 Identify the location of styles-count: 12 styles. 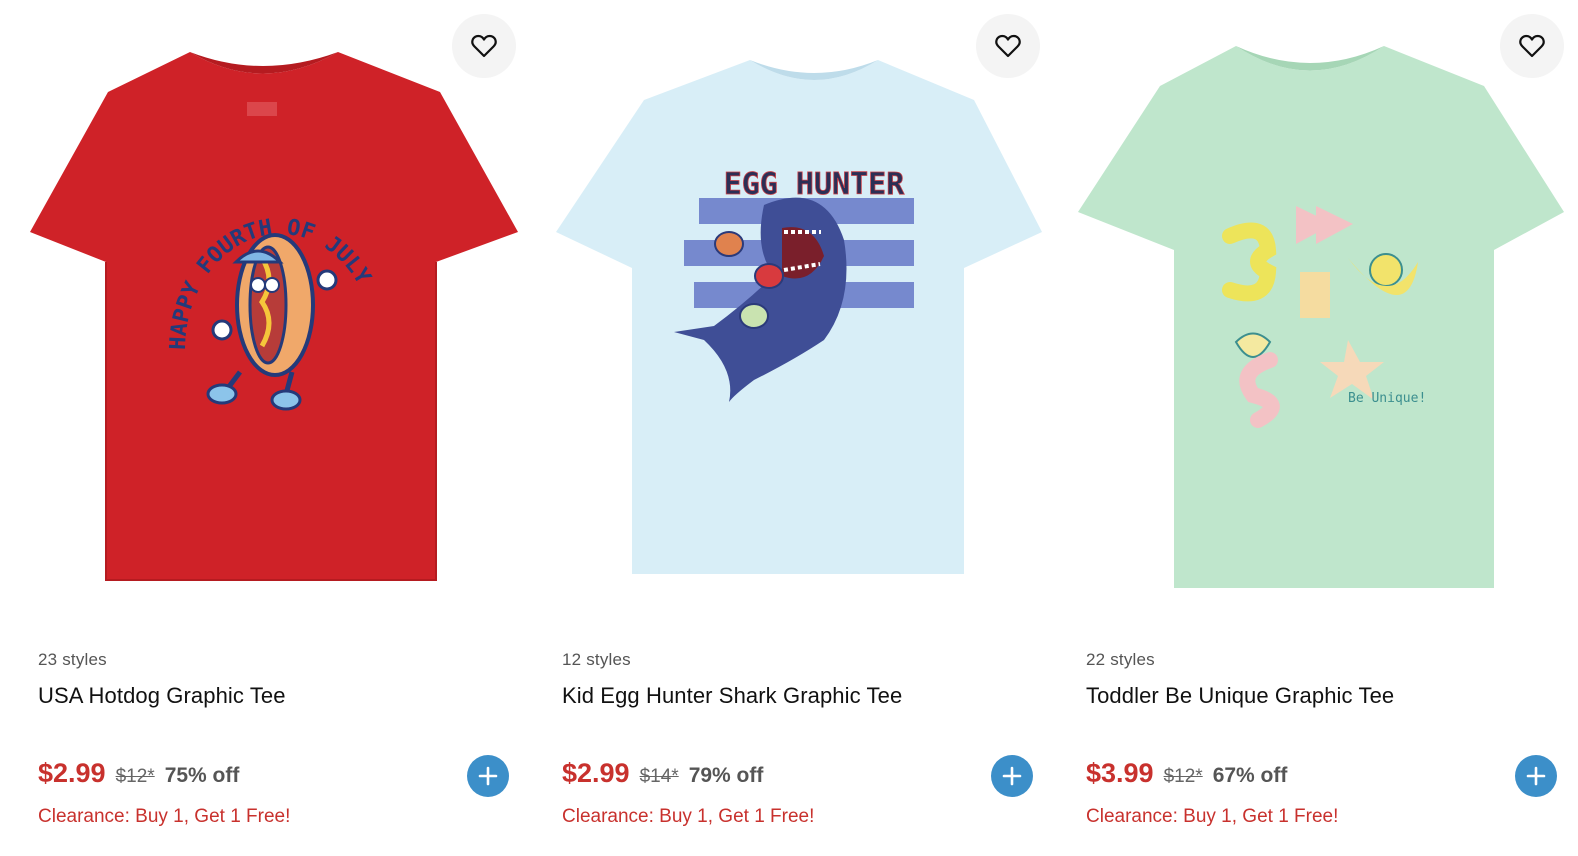
(596, 659).